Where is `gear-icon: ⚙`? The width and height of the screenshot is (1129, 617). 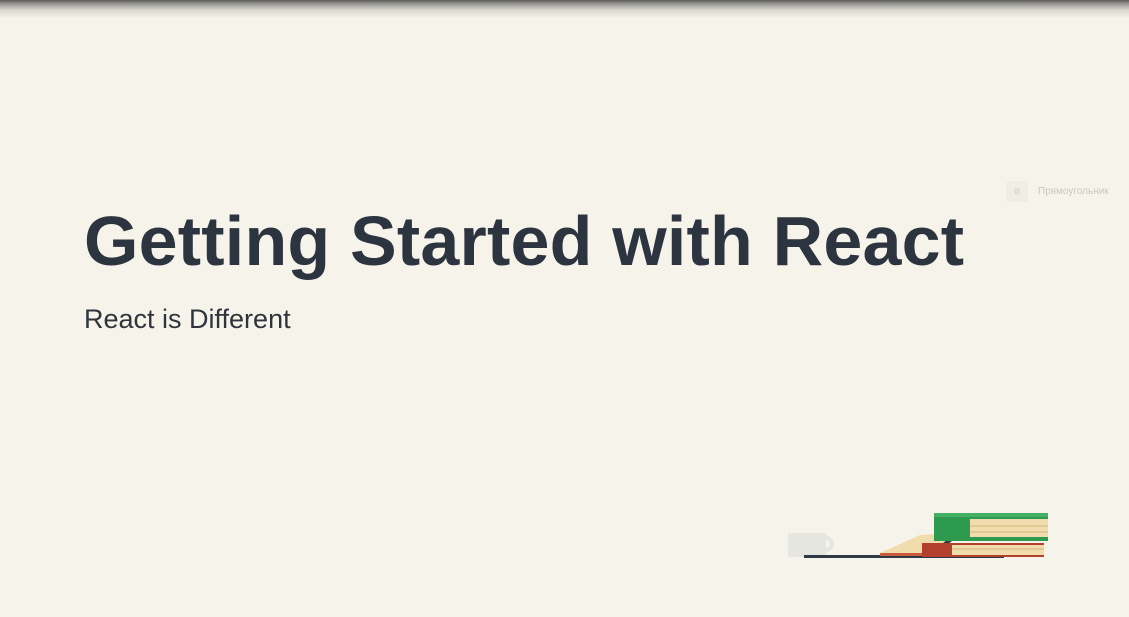 gear-icon: ⚙ is located at coordinates (1017, 191).